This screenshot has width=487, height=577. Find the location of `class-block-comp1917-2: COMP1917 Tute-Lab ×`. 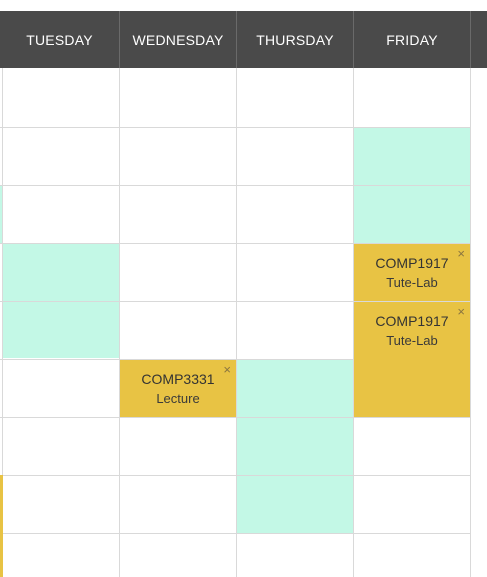

class-block-comp1917-2: COMP1917 Tute-Lab × is located at coordinates (412, 359).